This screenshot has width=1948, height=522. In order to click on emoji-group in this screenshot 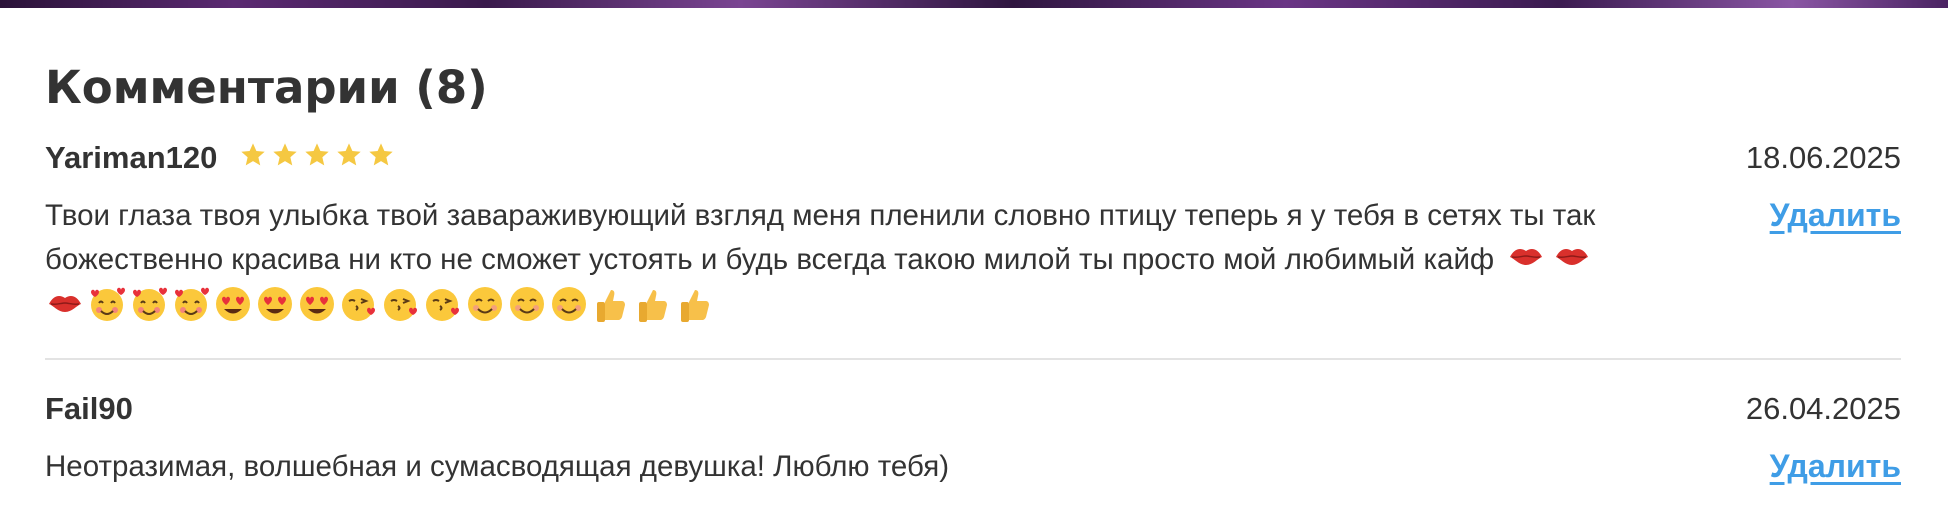, I will do `click(1544, 259)`.